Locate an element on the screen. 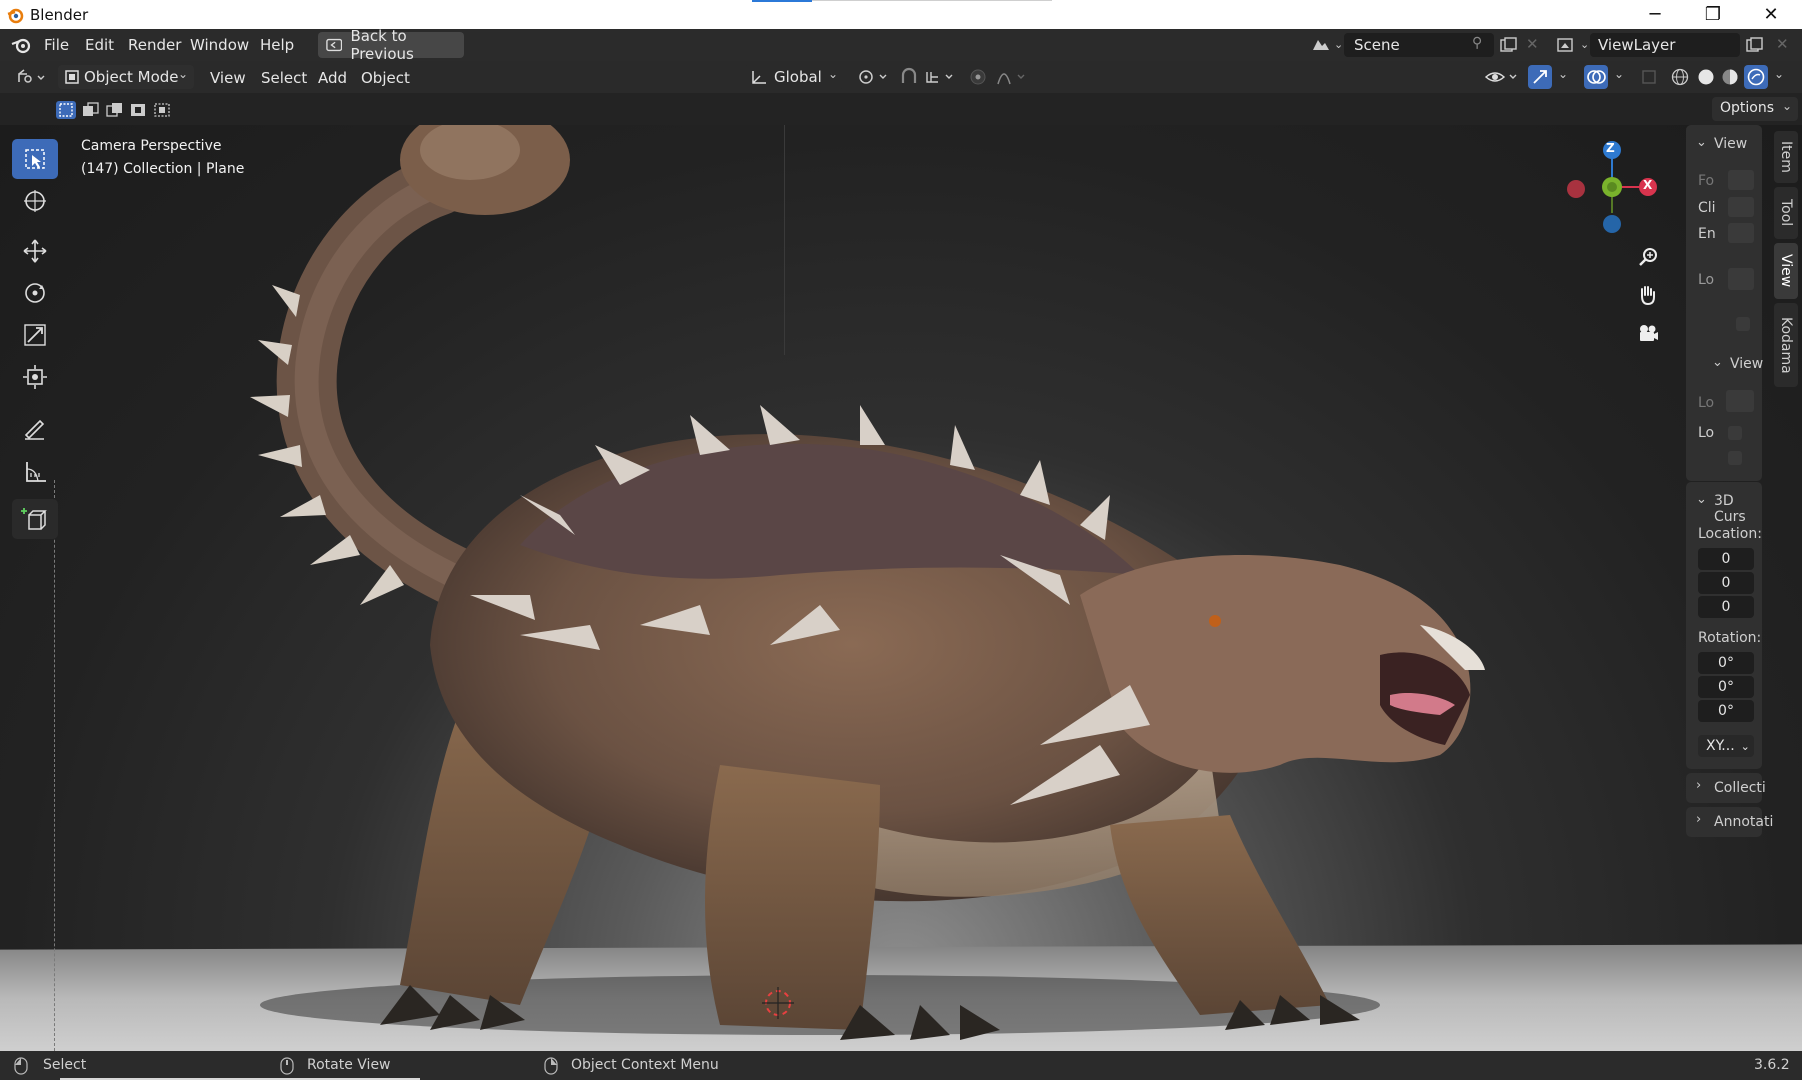  move-arrows-icon is located at coordinates (35, 251).